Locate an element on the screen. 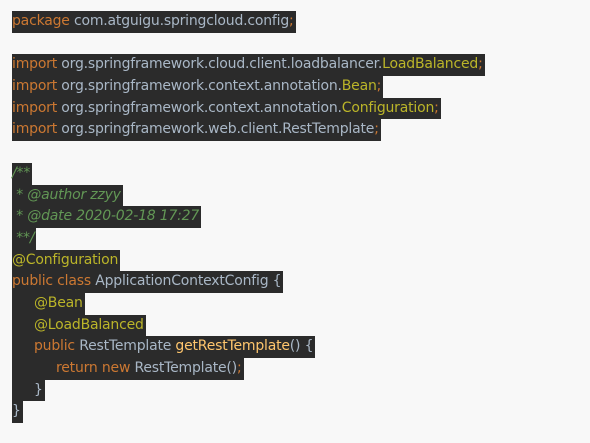 The image size is (590, 443). return-type: RestTemplate is located at coordinates (125, 346).